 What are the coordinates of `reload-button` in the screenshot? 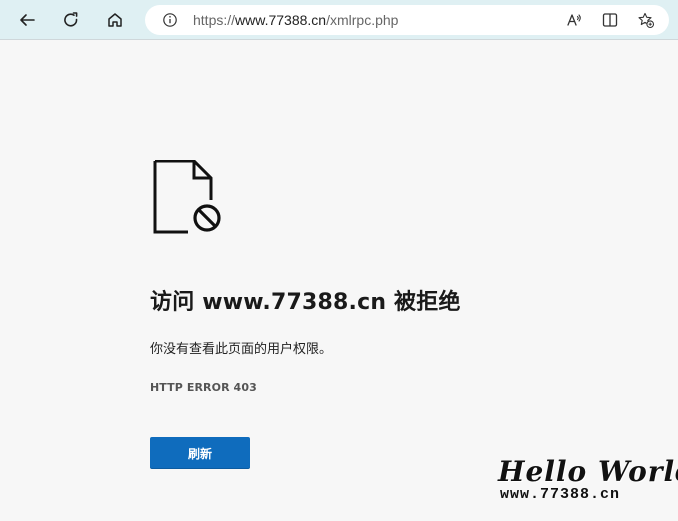 It's located at (71, 20).